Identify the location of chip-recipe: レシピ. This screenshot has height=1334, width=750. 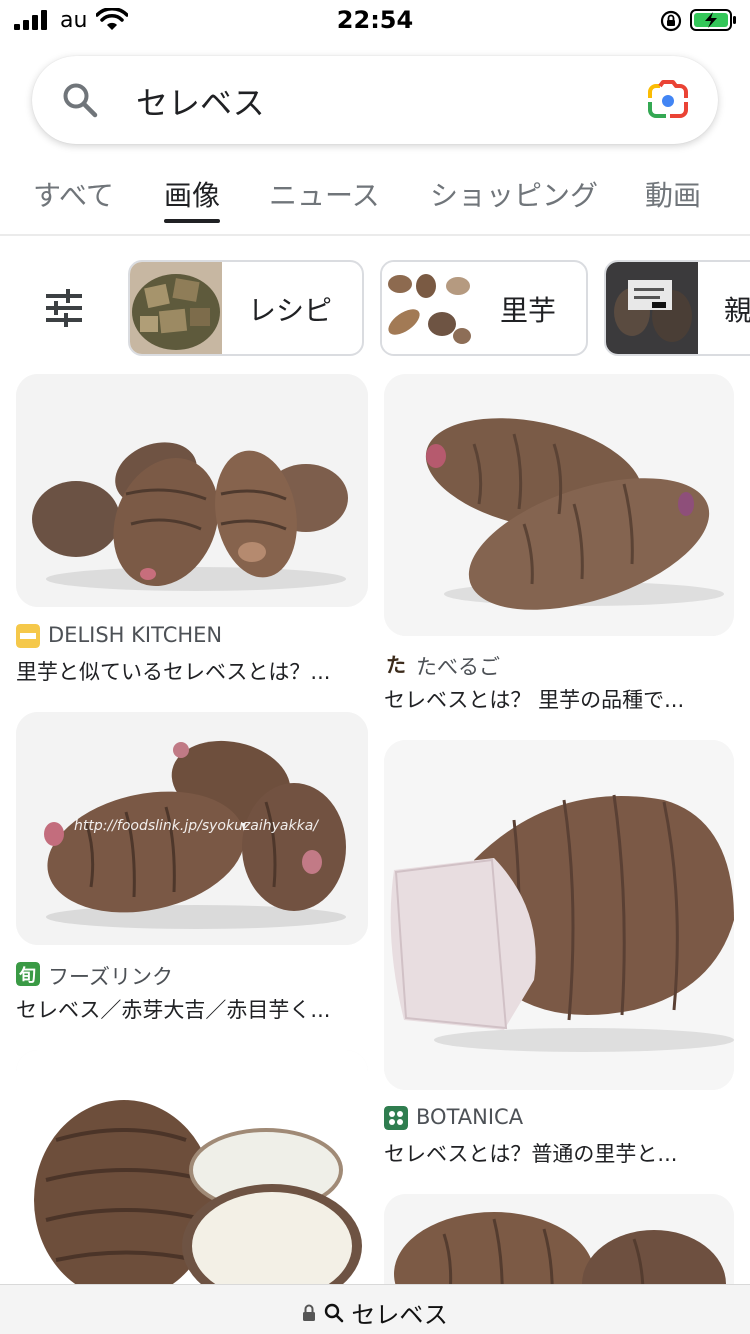
(246, 308).